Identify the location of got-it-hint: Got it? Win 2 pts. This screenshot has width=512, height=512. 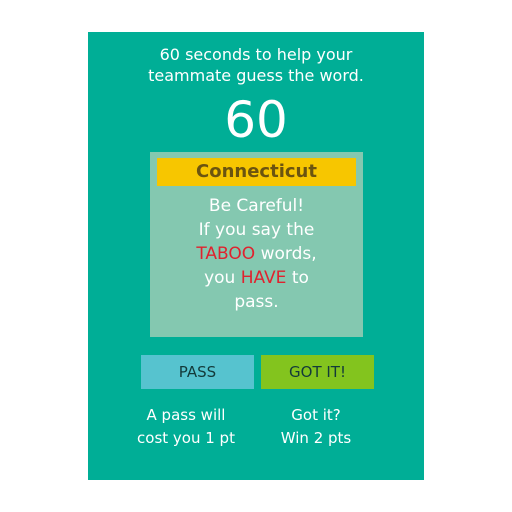
(316, 427).